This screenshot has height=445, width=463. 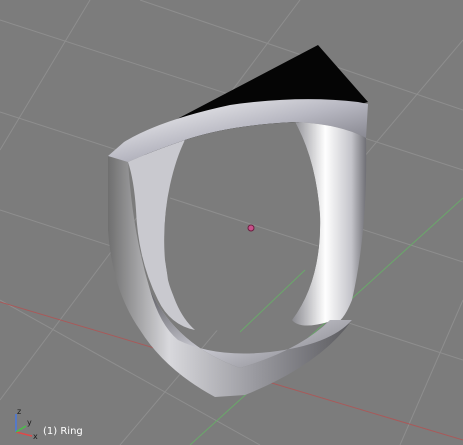 I want to click on x-axis-label: x, so click(x=35, y=436).